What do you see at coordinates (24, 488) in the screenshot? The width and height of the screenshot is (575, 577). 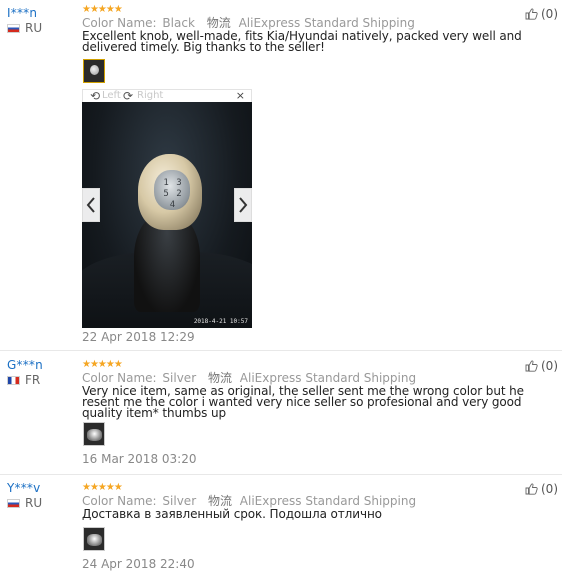 I see `reviewer-name: Y***v` at bounding box center [24, 488].